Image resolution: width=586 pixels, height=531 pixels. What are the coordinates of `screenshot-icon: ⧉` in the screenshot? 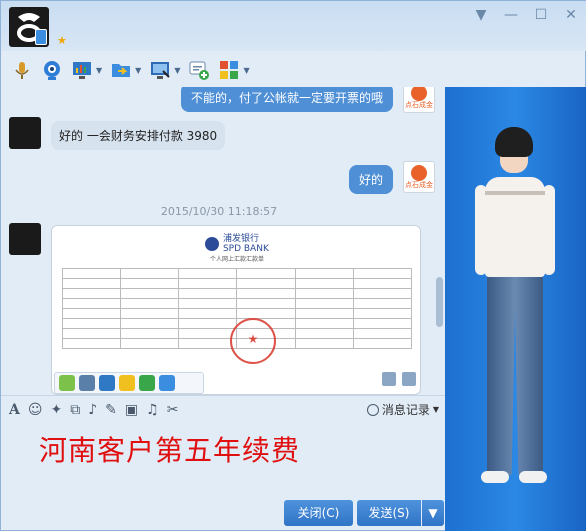 It's located at (75, 410).